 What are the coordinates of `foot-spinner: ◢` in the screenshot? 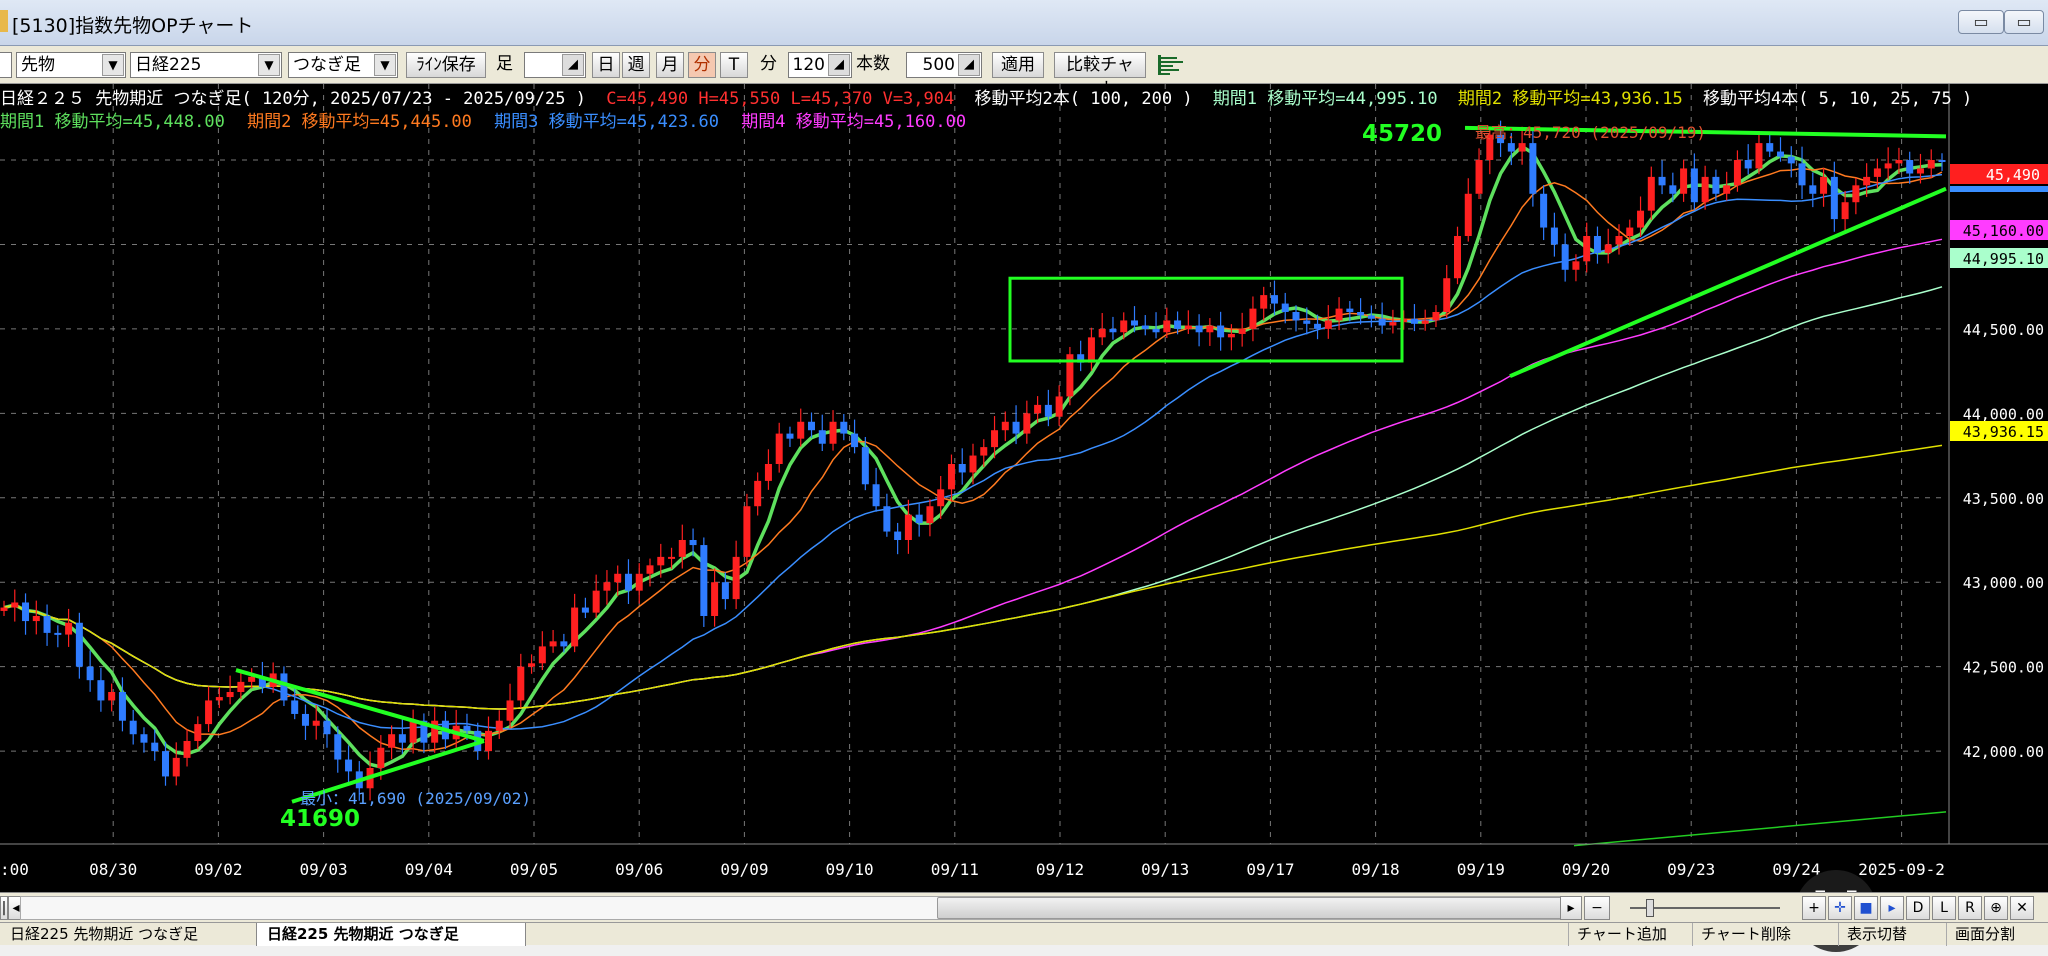 It's located at (555, 65).